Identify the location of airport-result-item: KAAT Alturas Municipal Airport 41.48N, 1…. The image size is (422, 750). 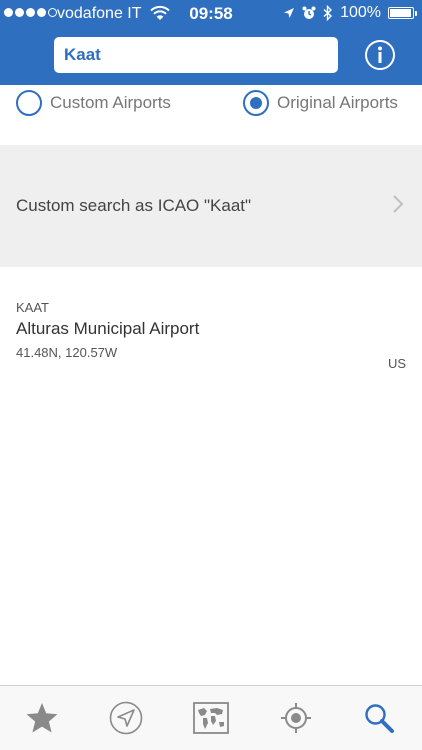
(211, 335).